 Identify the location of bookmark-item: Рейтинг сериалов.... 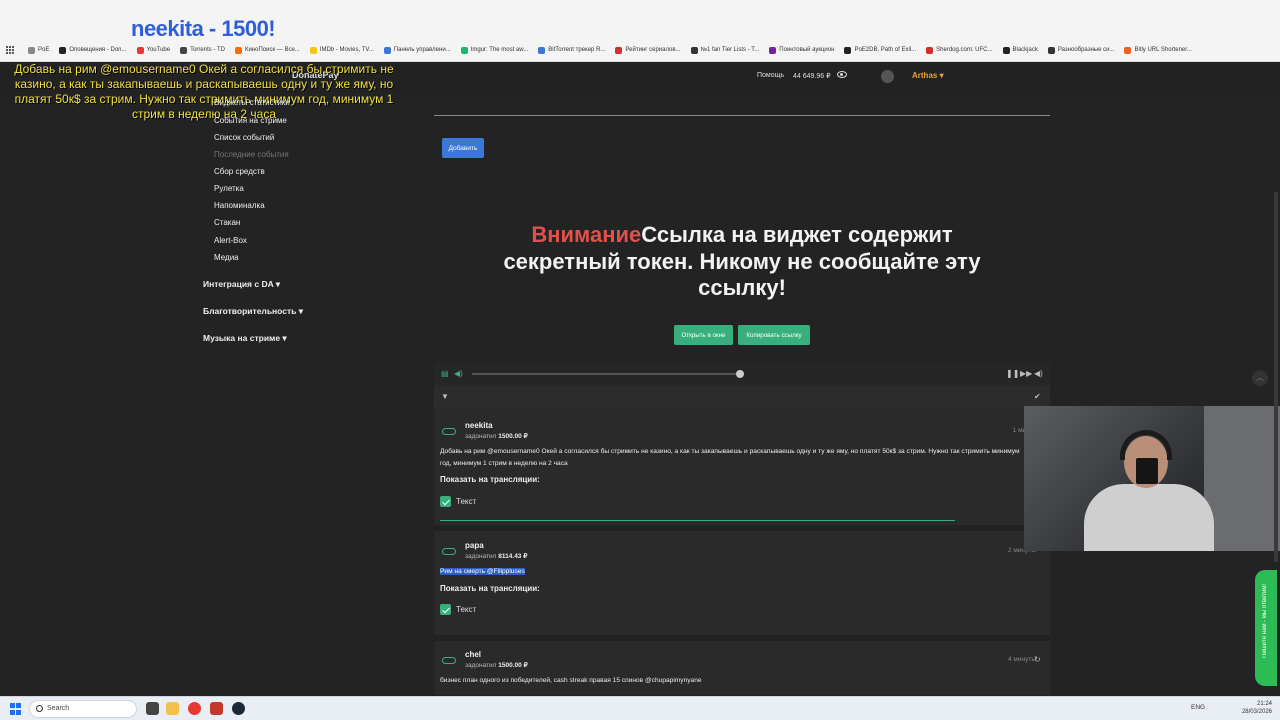
(648, 50).